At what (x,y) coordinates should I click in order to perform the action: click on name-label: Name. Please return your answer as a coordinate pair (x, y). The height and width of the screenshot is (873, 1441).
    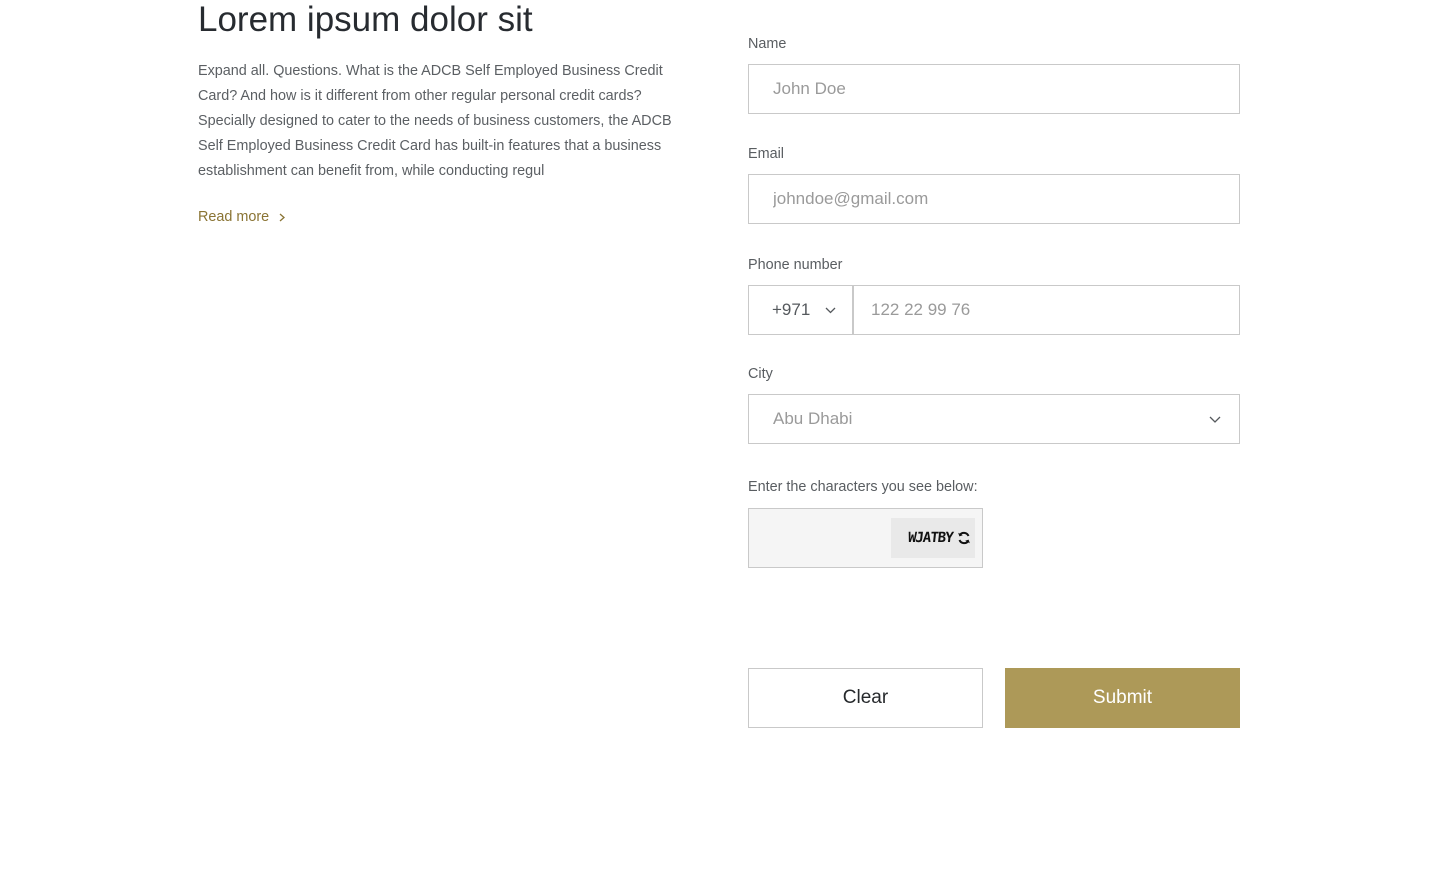
    Looking at the image, I should click on (767, 44).